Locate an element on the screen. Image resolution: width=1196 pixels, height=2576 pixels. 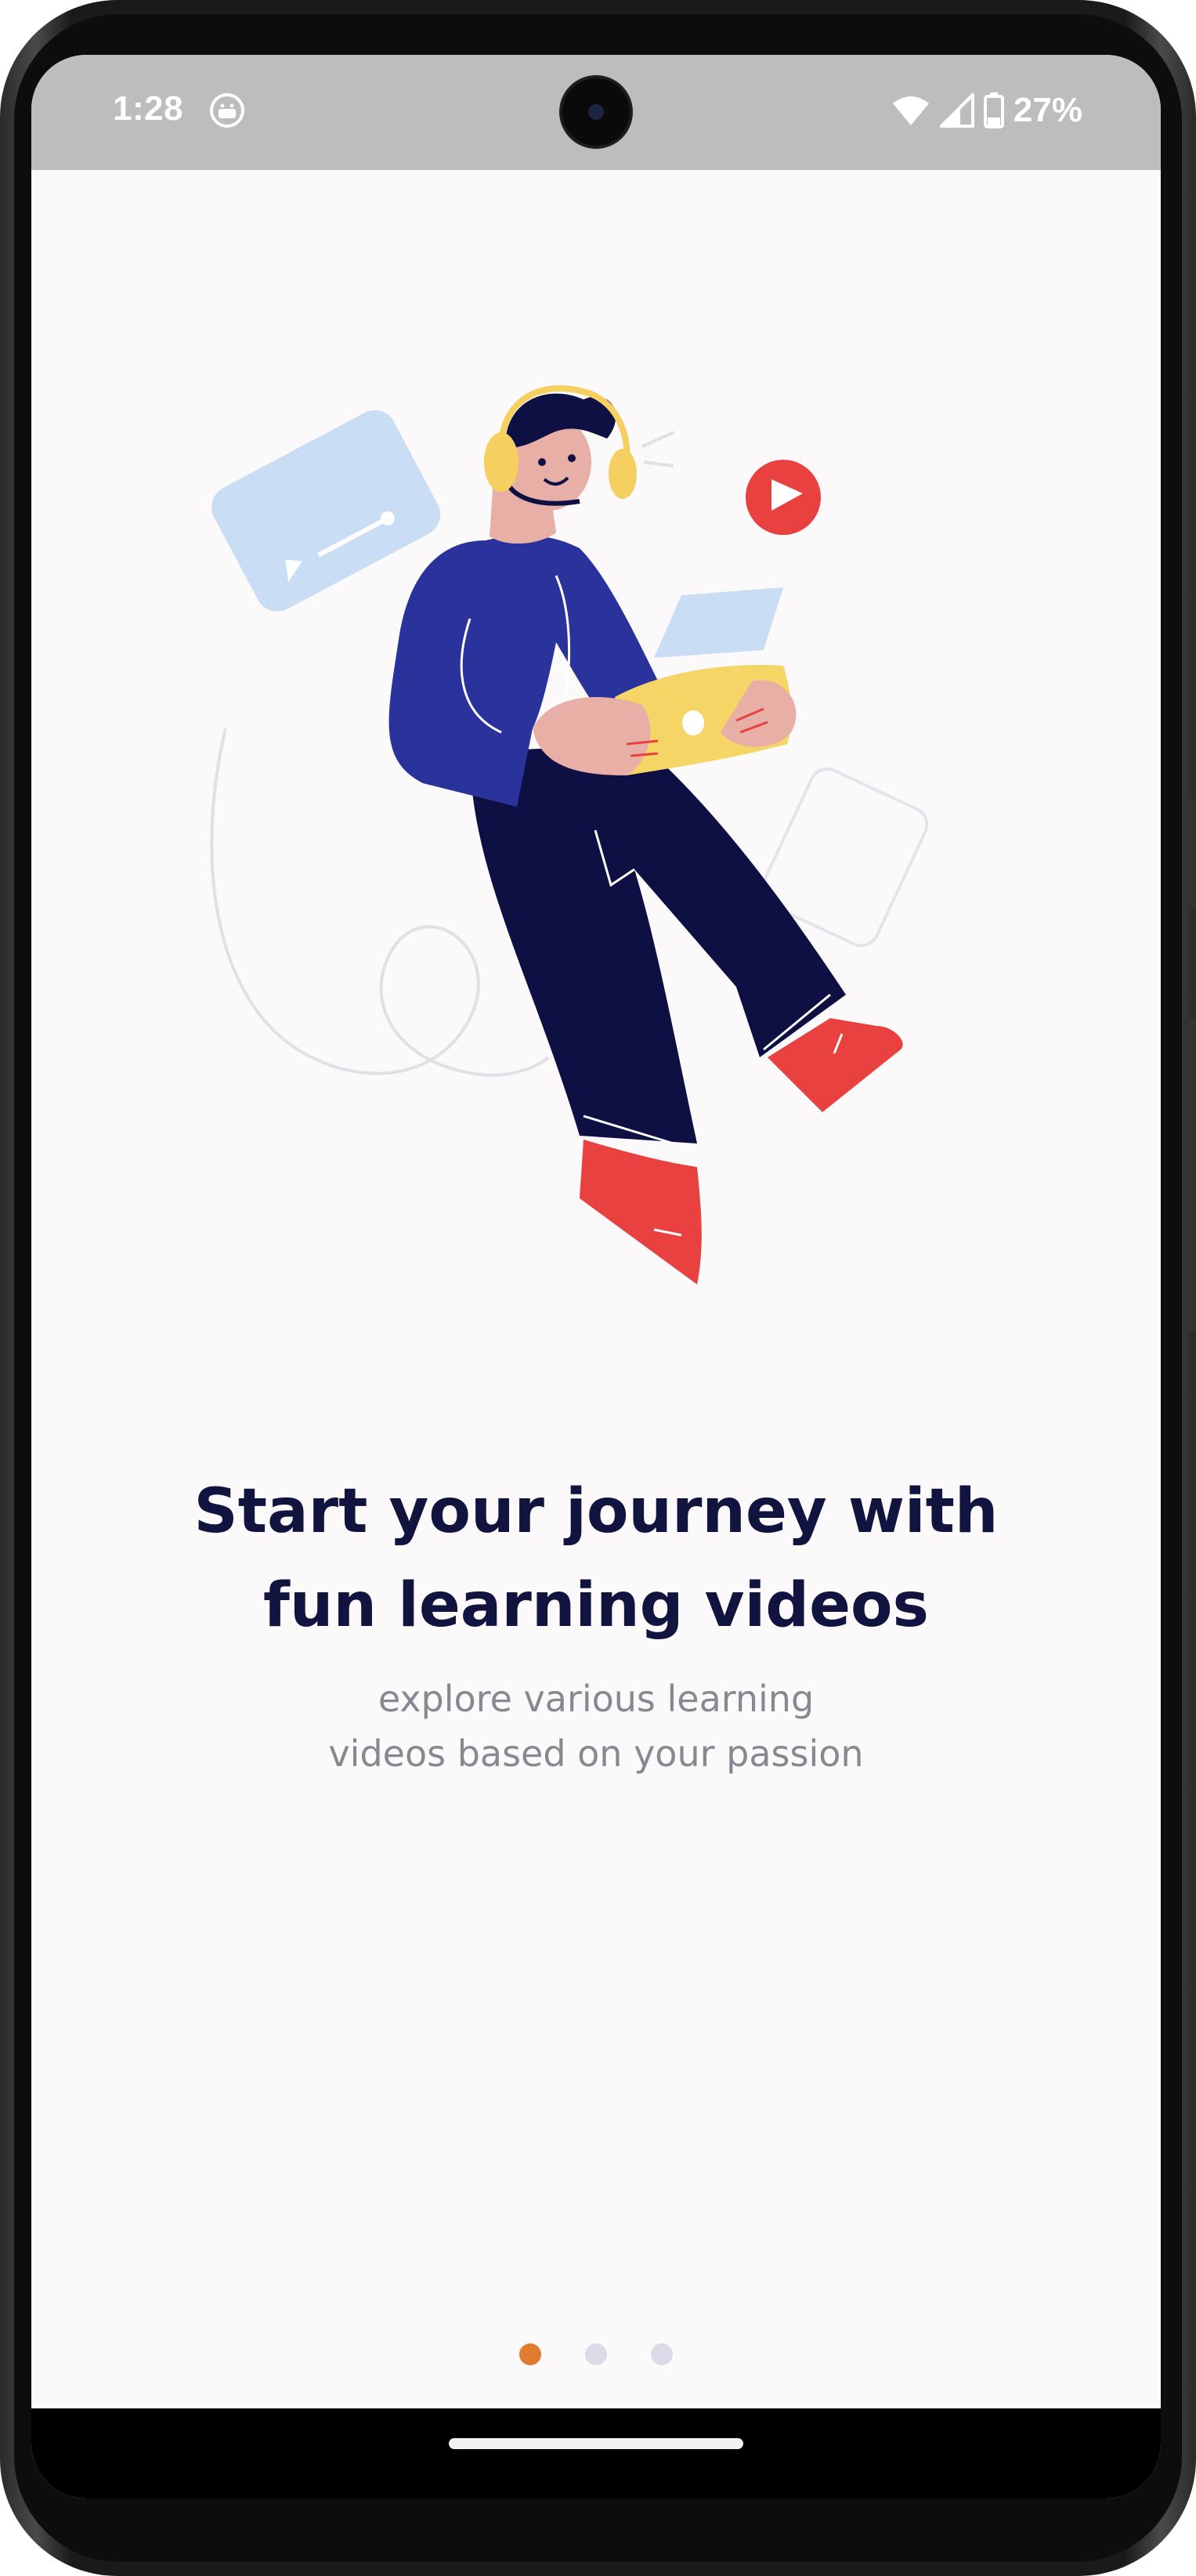
status-bar: 1:28 27% is located at coordinates (596, 112).